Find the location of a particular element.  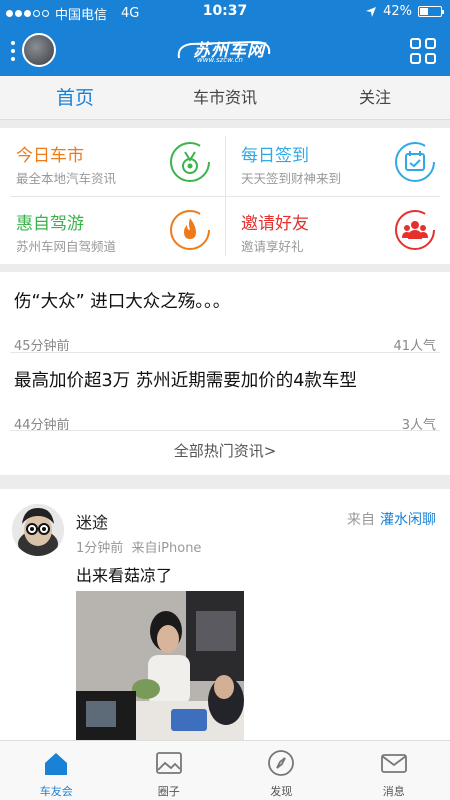

logo-url: www.szcw.cn is located at coordinates (220, 60).